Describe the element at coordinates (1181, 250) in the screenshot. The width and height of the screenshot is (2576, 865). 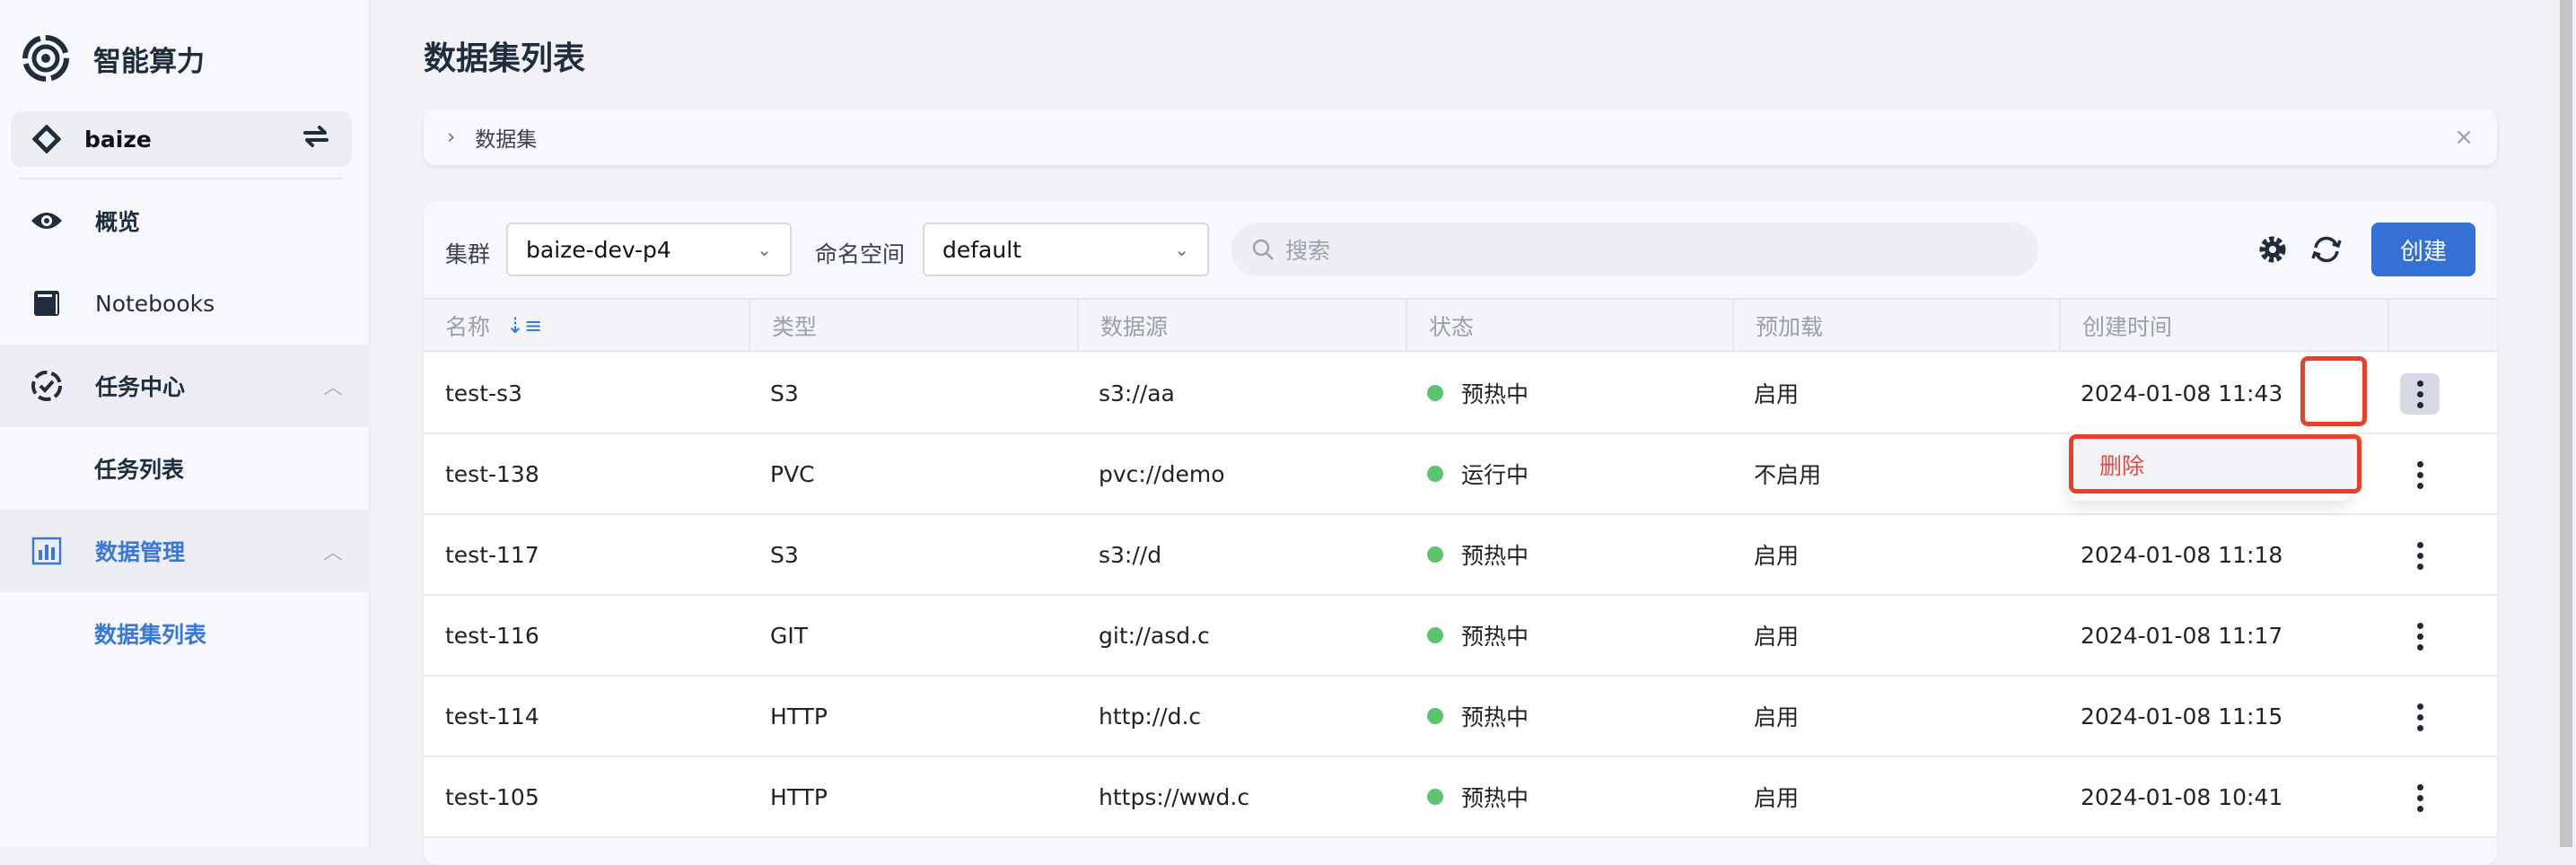
I see `chevron-down-icon: ⌄` at that location.